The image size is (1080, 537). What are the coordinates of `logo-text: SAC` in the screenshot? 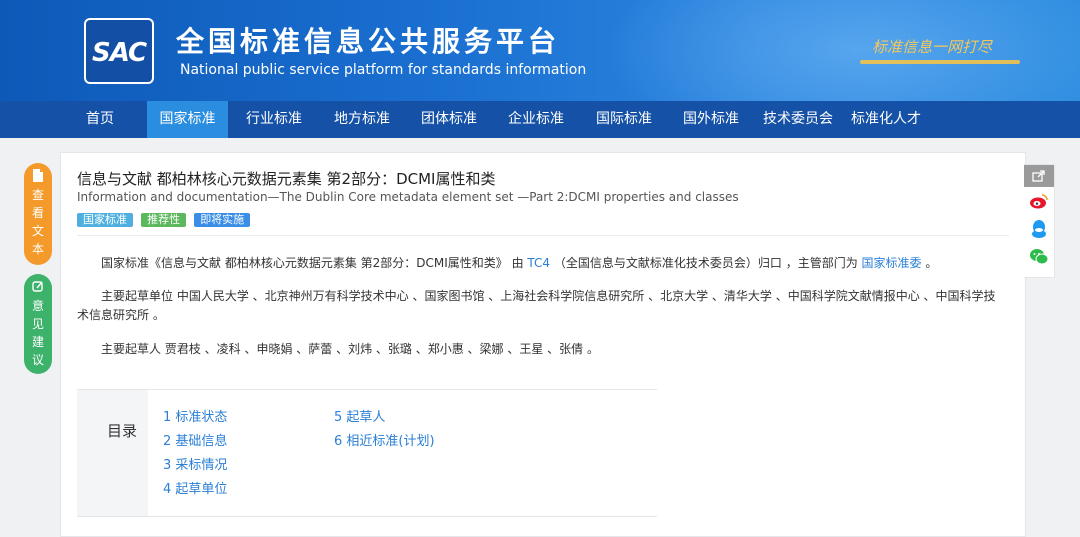 It's located at (119, 53).